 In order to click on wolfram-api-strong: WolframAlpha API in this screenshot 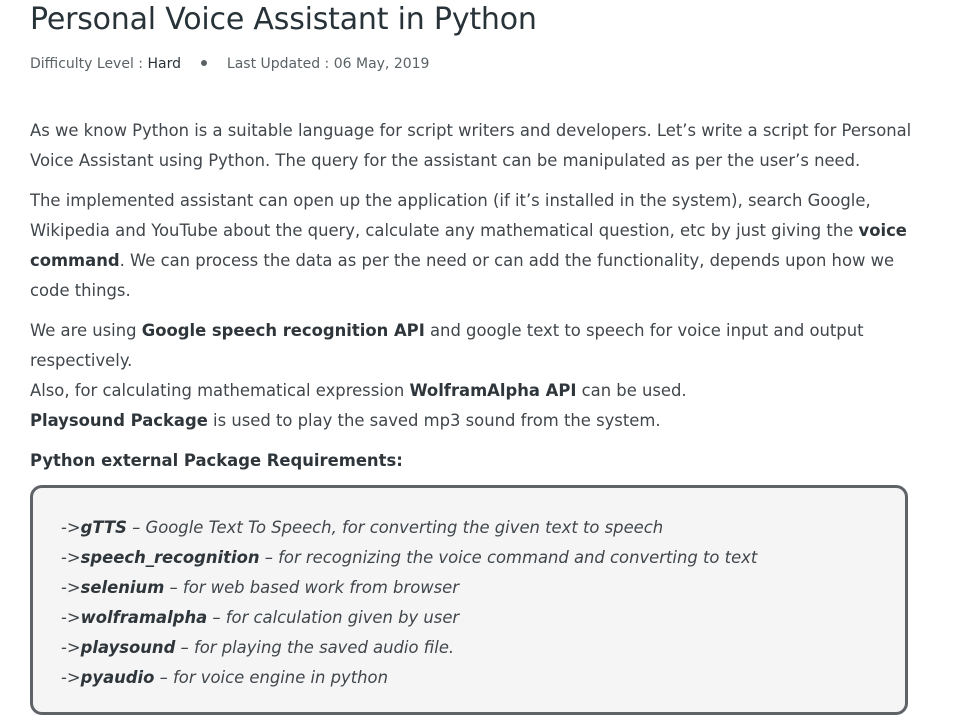, I will do `click(493, 390)`.